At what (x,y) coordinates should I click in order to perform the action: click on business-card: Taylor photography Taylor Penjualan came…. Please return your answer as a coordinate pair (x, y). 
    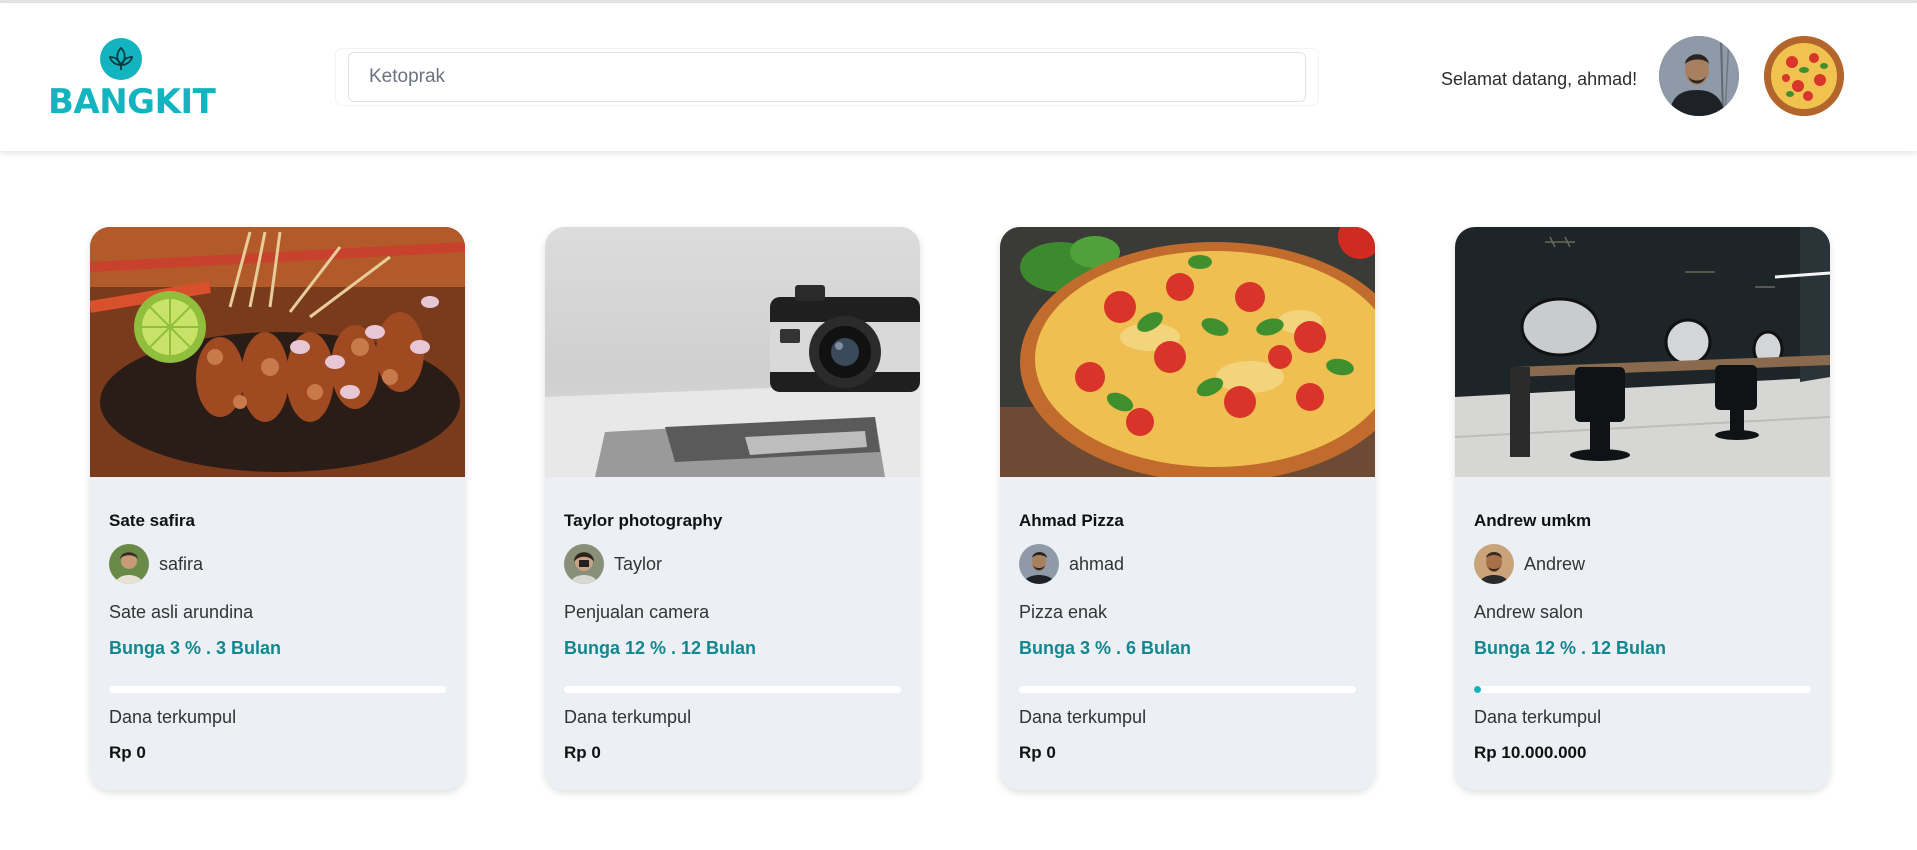
    Looking at the image, I should click on (732, 508).